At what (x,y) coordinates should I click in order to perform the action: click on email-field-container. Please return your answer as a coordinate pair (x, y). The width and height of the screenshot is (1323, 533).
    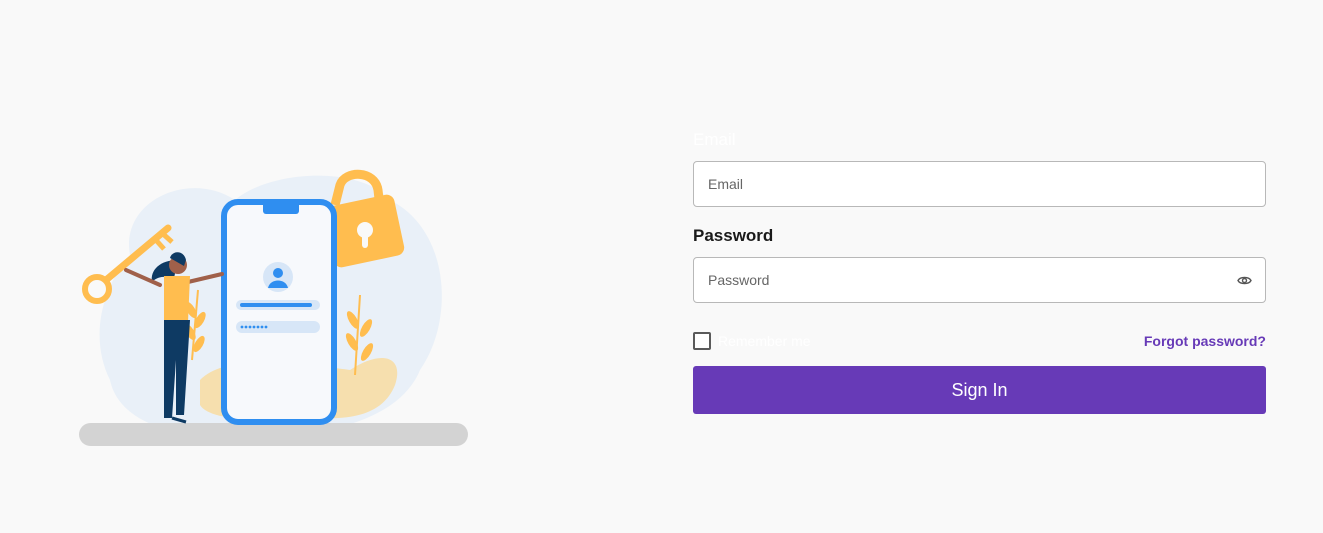
    Looking at the image, I should click on (979, 184).